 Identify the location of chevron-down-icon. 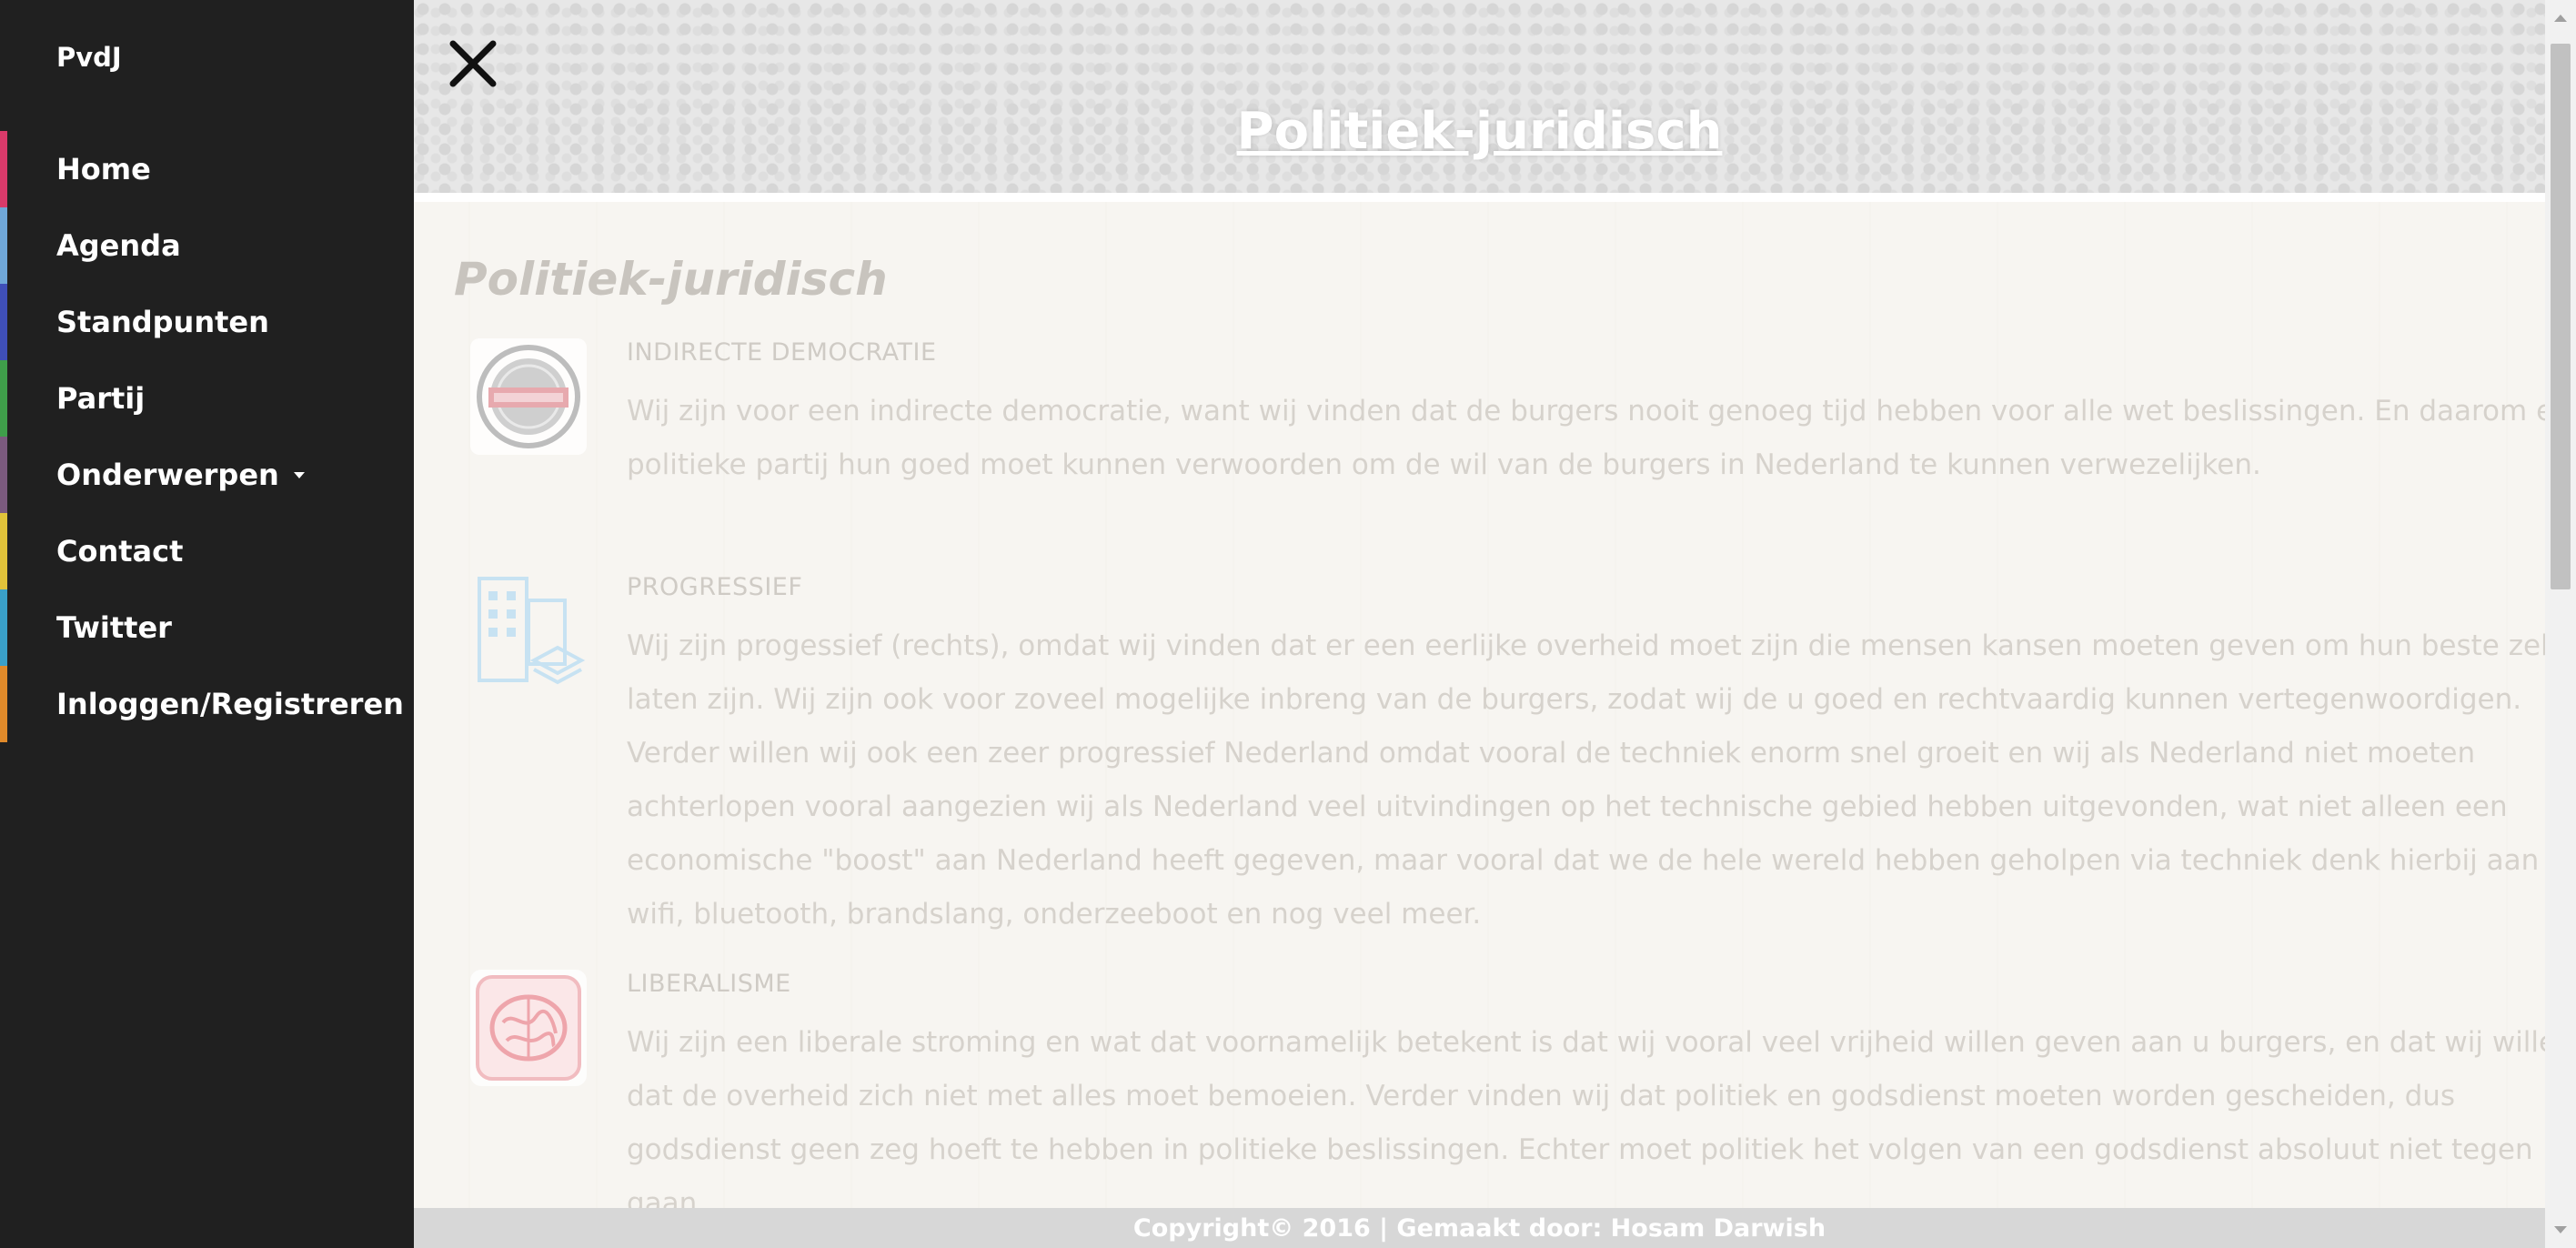
(299, 474).